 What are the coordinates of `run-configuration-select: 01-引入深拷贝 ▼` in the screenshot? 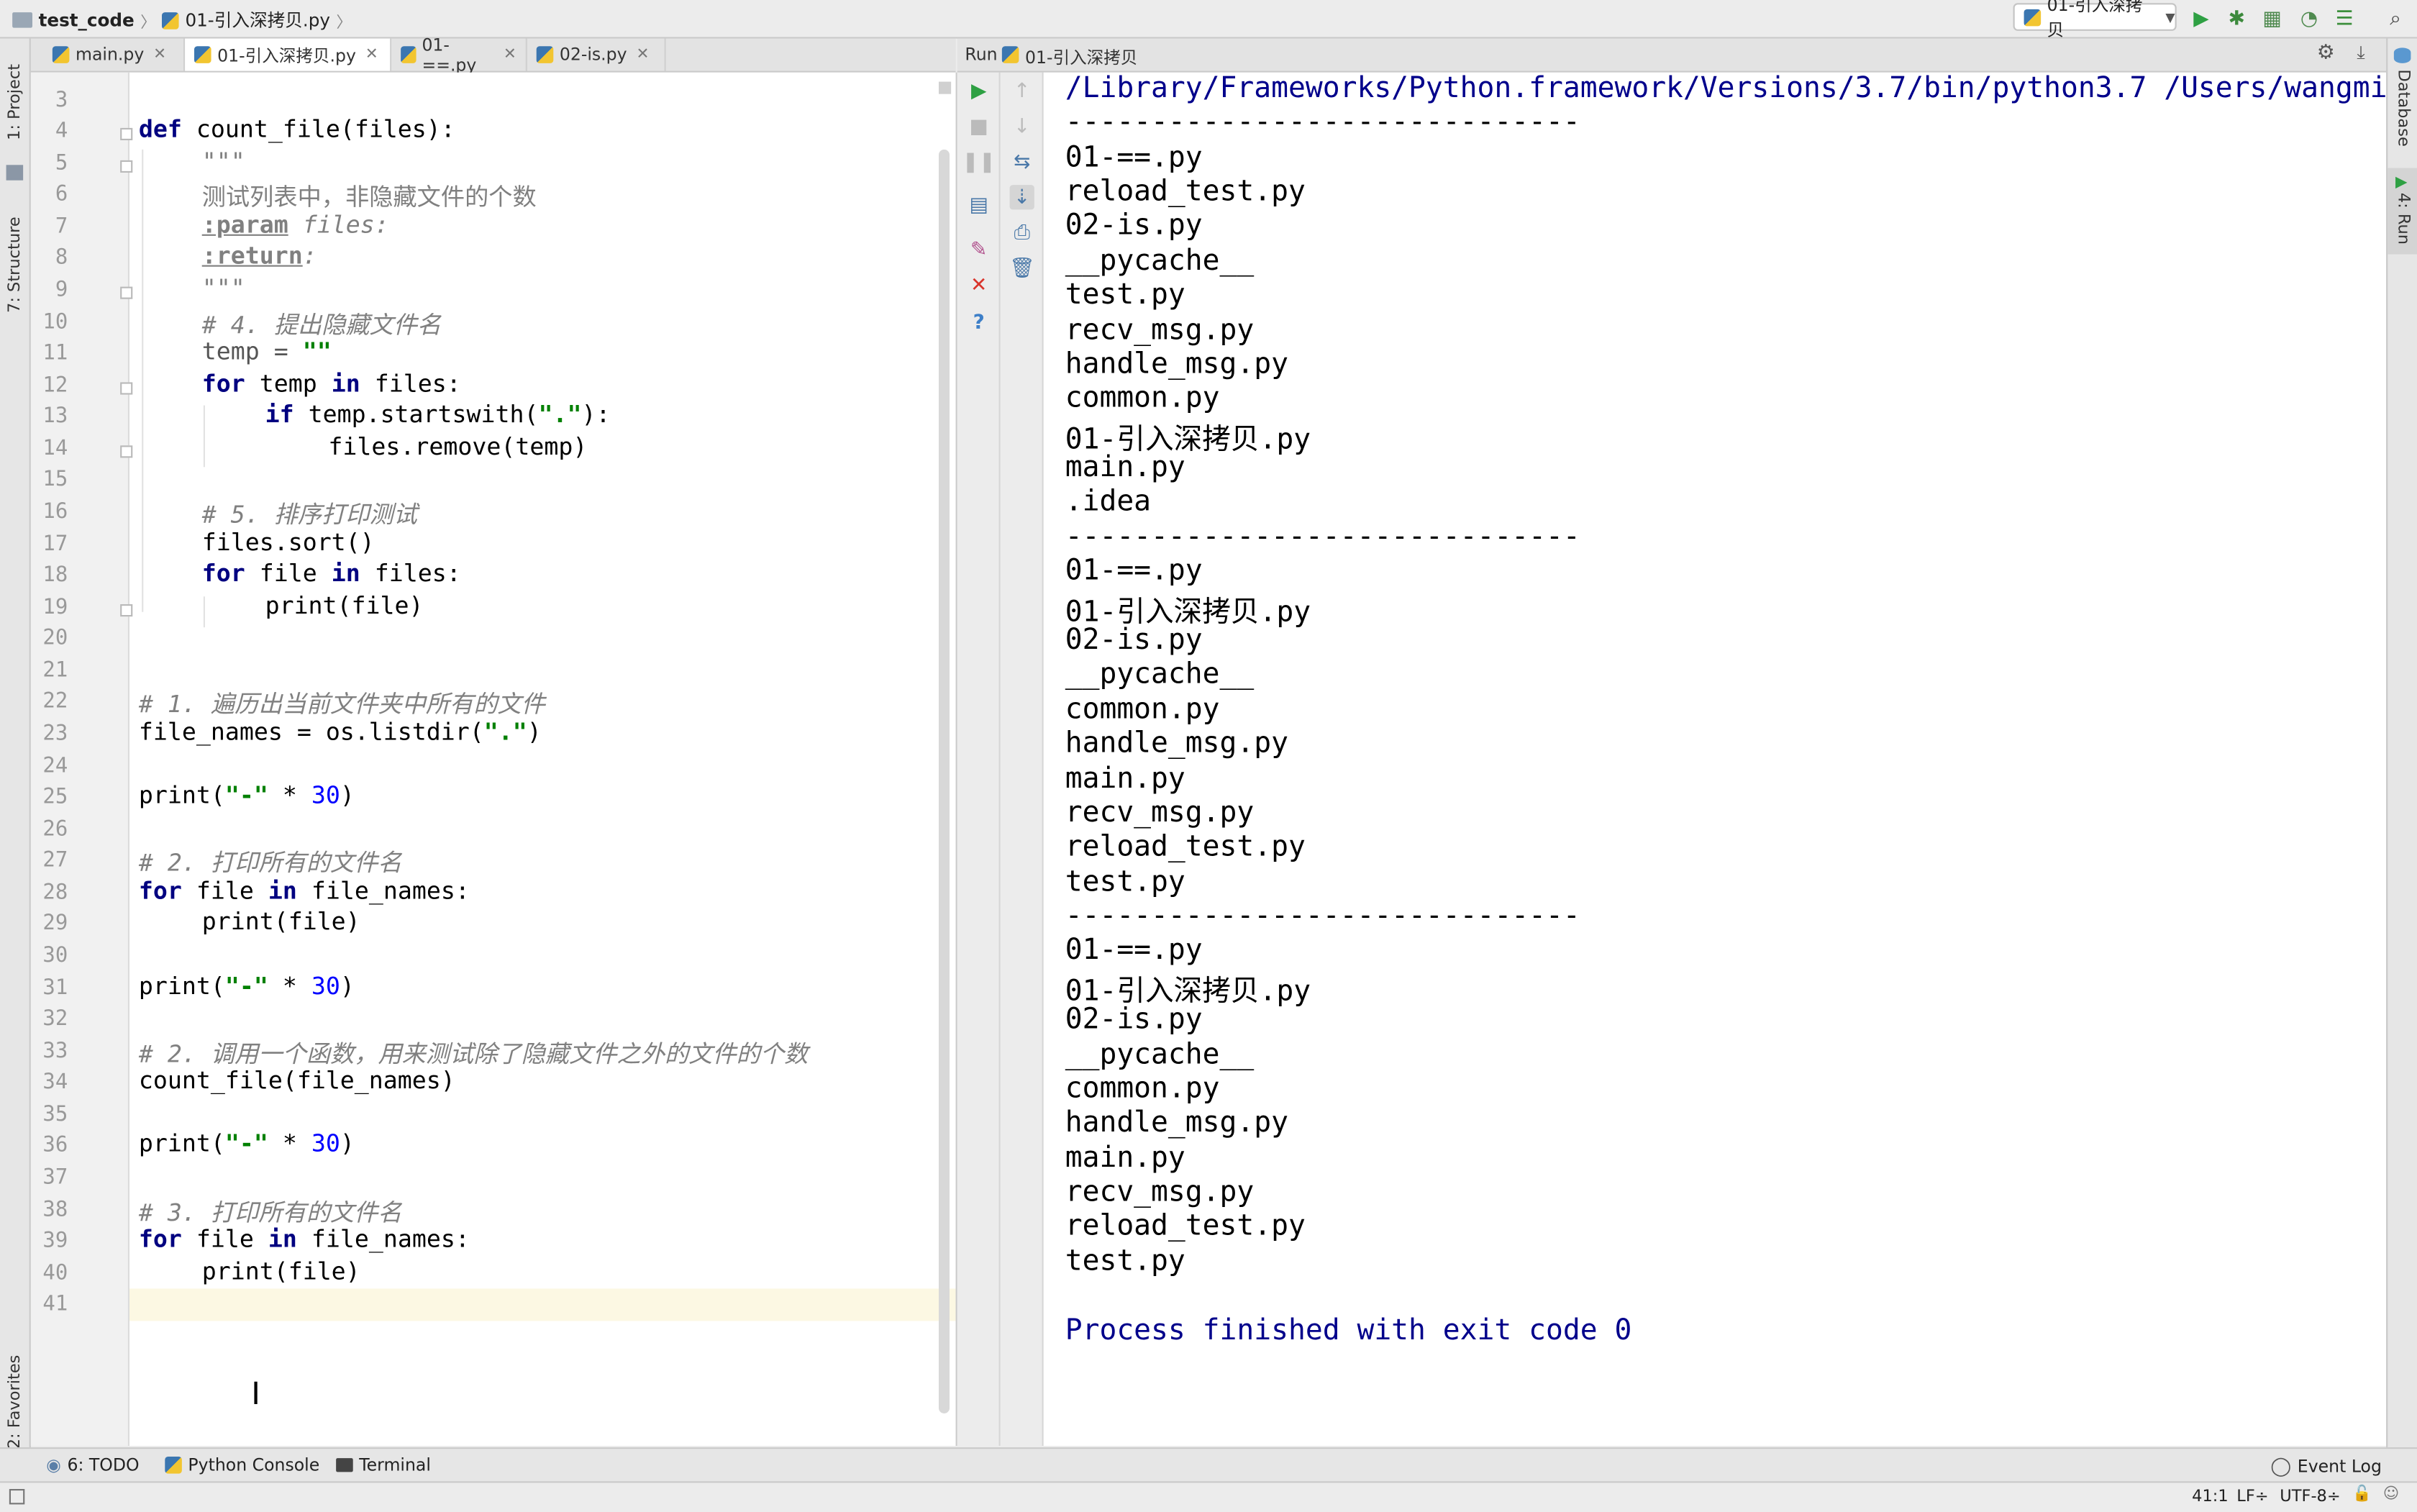 It's located at (2095, 20).